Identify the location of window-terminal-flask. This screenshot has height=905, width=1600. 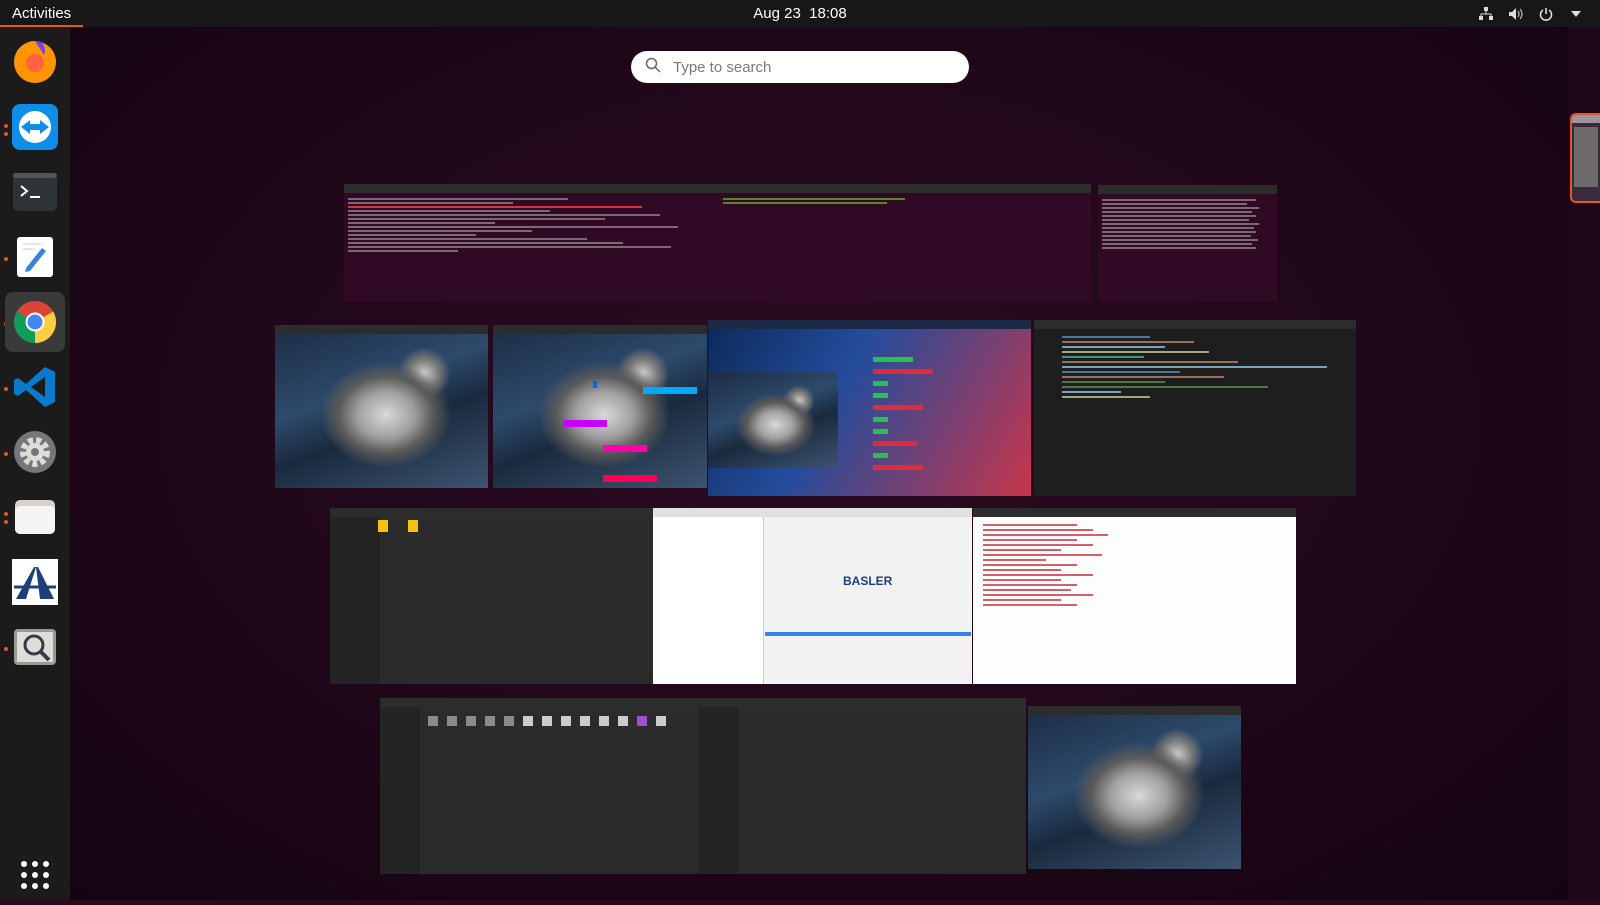
(531, 243).